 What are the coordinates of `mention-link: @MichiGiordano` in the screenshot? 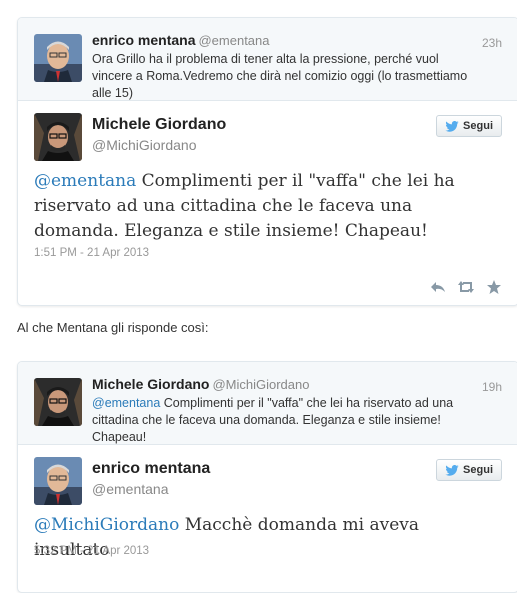 It's located at (106, 525).